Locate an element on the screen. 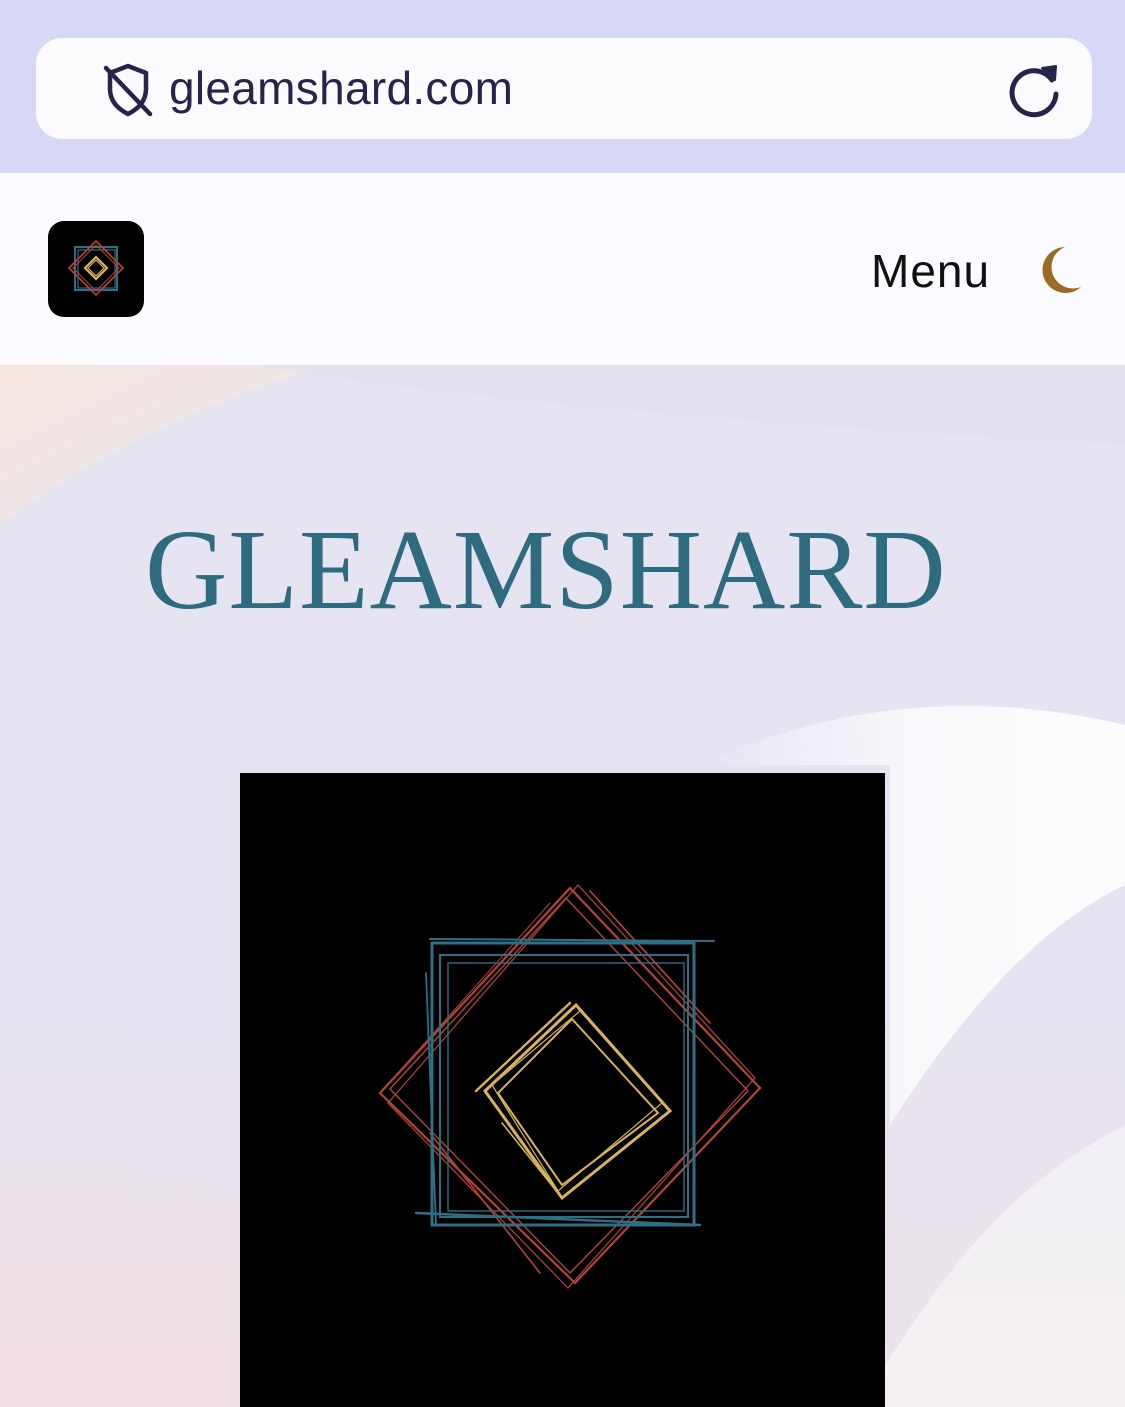  shield-slash-icon is located at coordinates (128, 90).